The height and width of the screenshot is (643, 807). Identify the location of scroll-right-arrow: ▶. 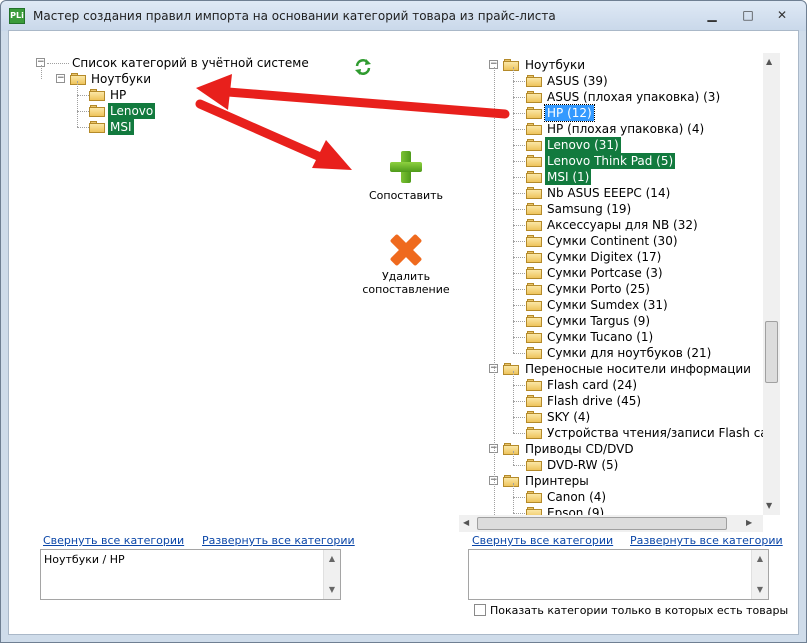
(749, 522).